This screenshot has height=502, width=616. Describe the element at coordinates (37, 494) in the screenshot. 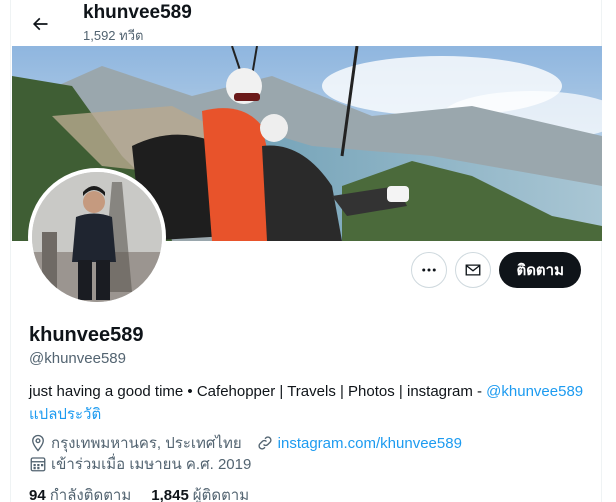

I see `following-count: 94` at that location.